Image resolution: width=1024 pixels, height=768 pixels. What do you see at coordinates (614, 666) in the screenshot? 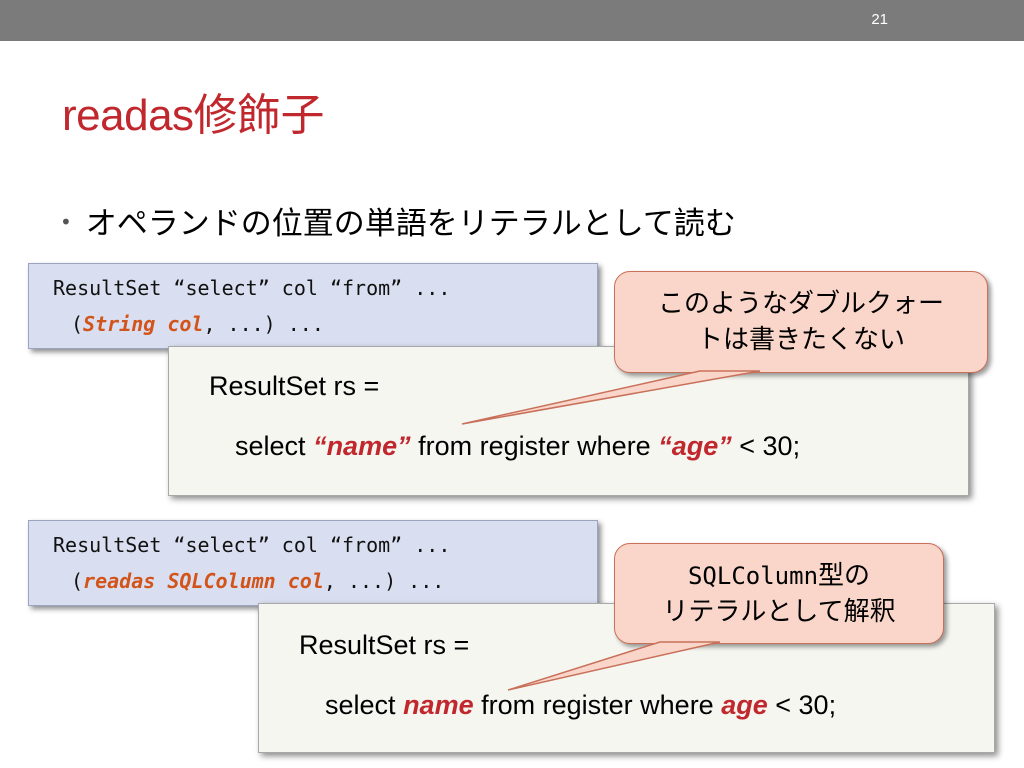
I see `callout-2-pointer` at bounding box center [614, 666].